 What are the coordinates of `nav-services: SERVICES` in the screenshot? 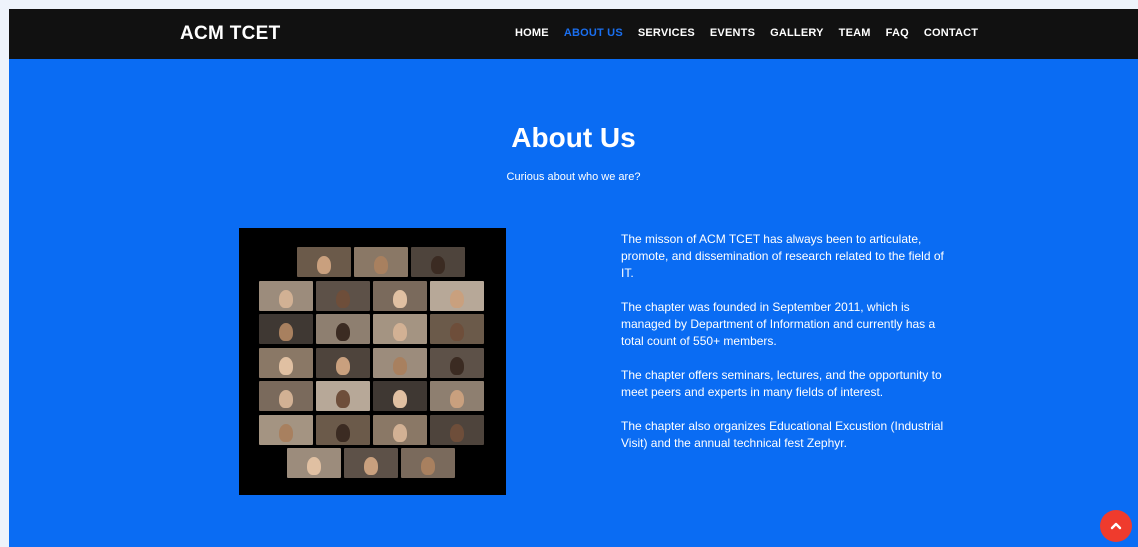 It's located at (666, 33).